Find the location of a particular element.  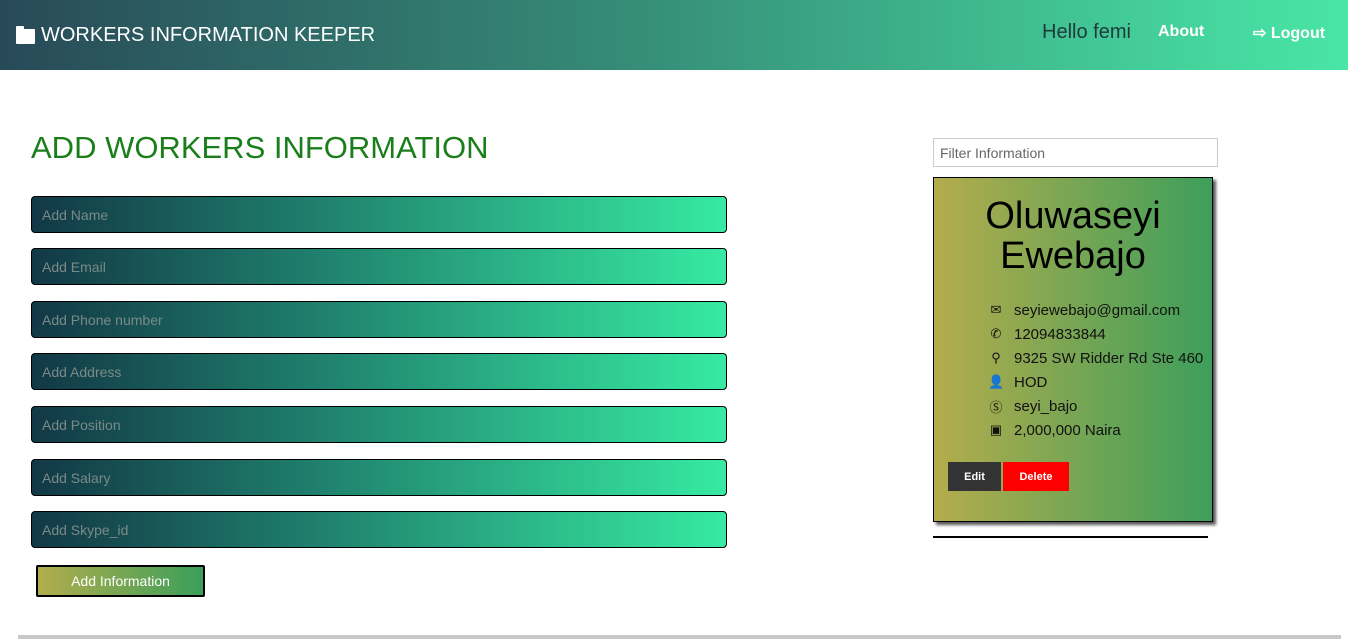

folder-icon is located at coordinates (25, 34).